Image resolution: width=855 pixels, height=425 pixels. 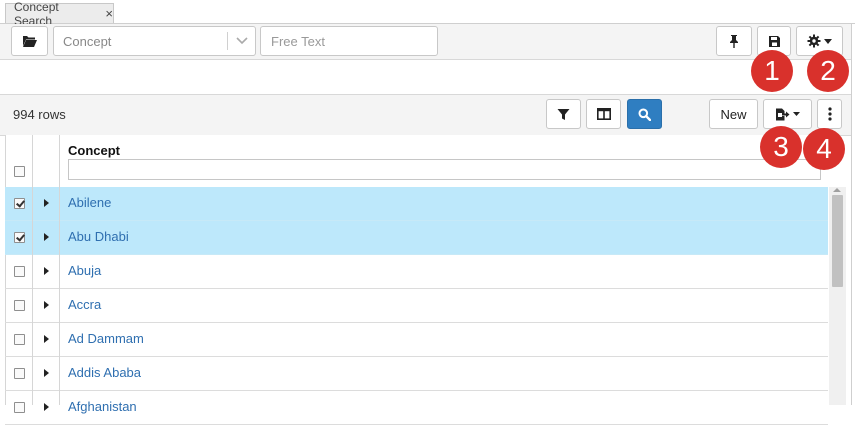 I want to click on table-row: Addis Ababa, so click(x=416, y=374).